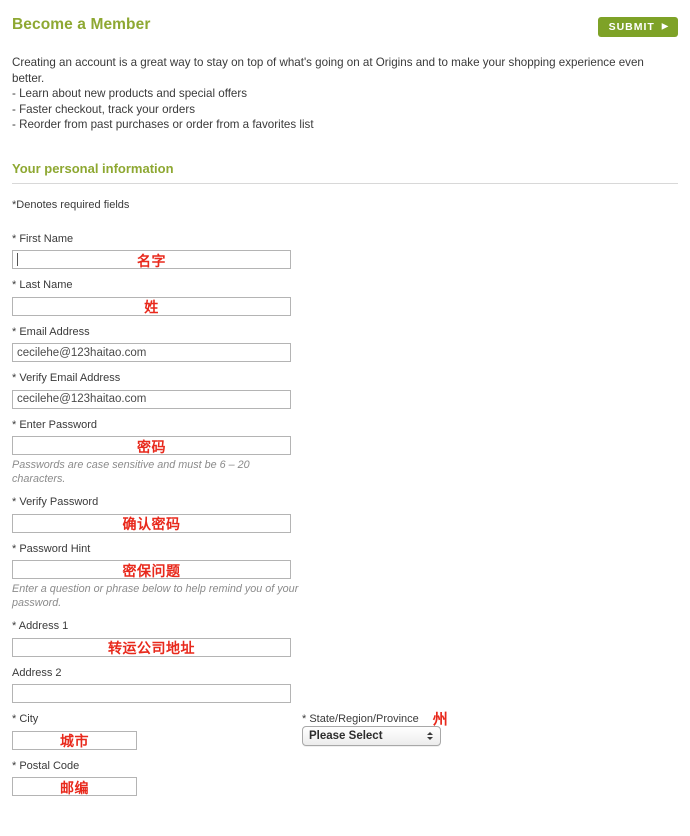  I want to click on field-first-name: * First Name 名字, so click(345, 251).